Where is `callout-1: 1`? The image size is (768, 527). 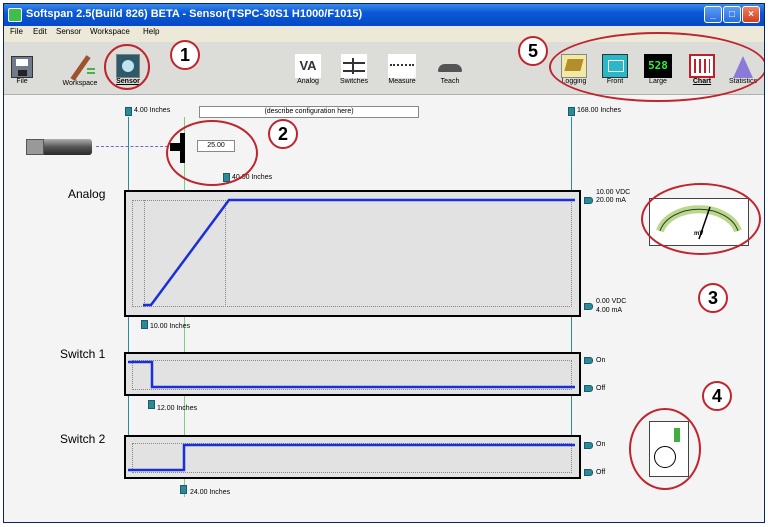
callout-1: 1 is located at coordinates (185, 55).